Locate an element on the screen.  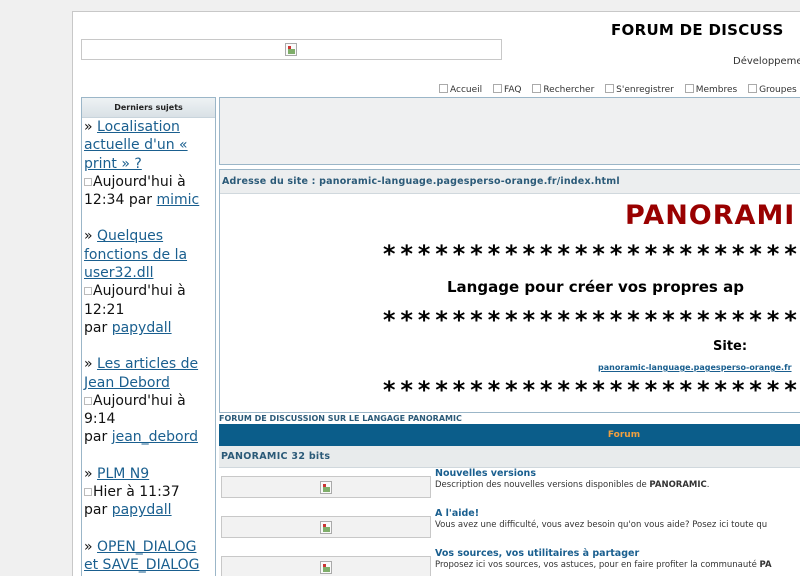
site-label: Site: is located at coordinates (730, 346).